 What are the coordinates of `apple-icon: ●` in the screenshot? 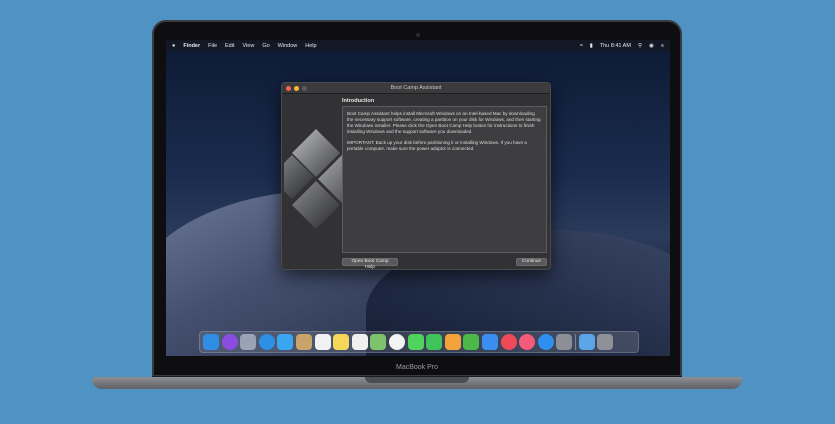 It's located at (173, 46).